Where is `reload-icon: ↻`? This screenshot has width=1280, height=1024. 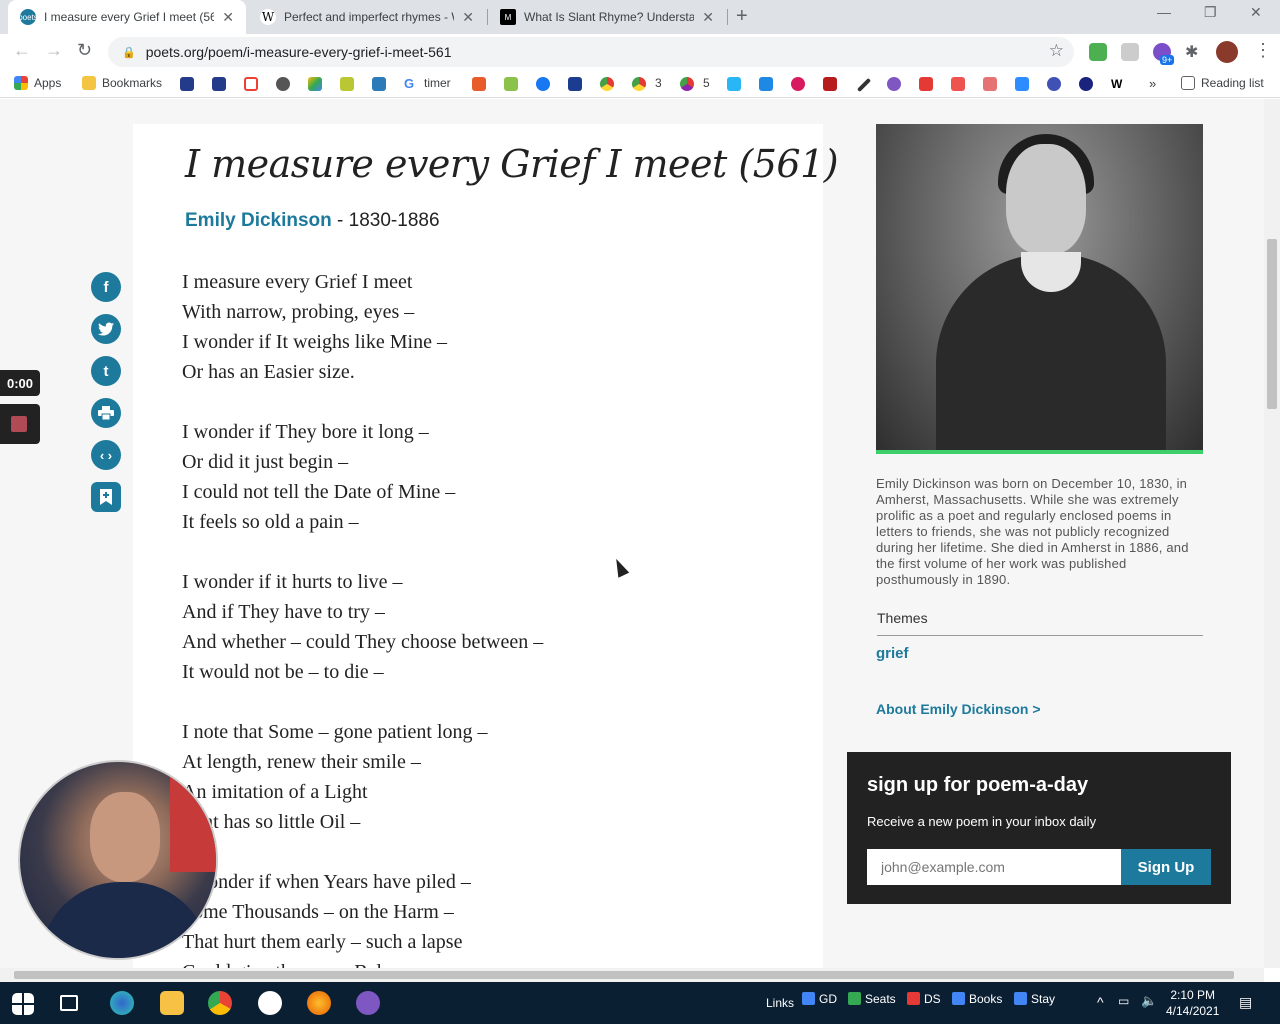
reload-icon: ↻ is located at coordinates (84, 50).